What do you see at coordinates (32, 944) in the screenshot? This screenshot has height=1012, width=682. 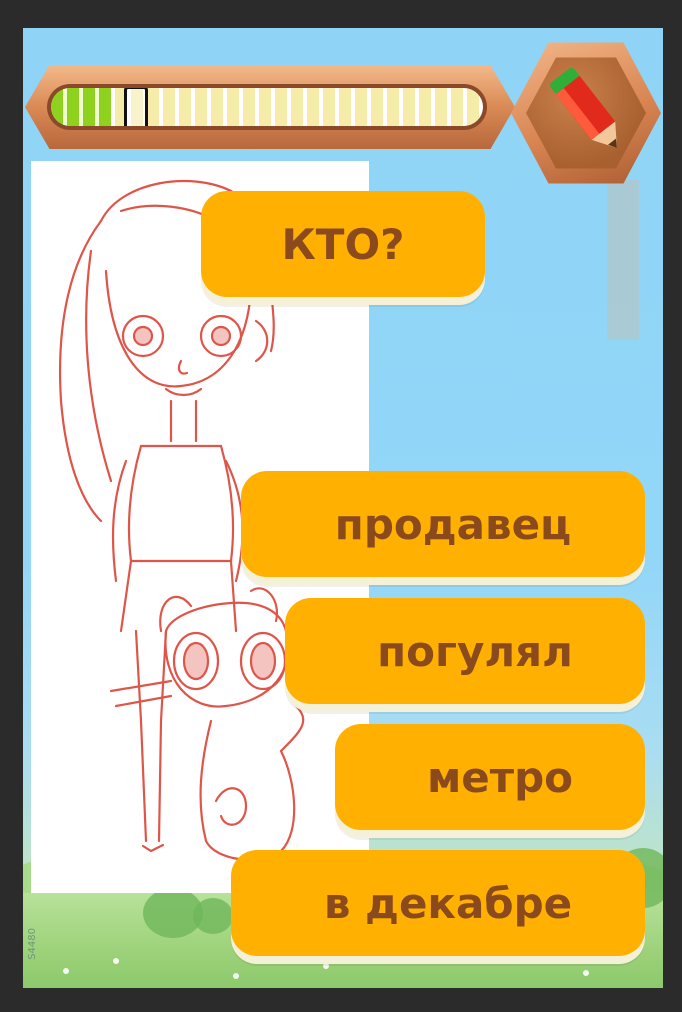 I see `watermark: S4480` at bounding box center [32, 944].